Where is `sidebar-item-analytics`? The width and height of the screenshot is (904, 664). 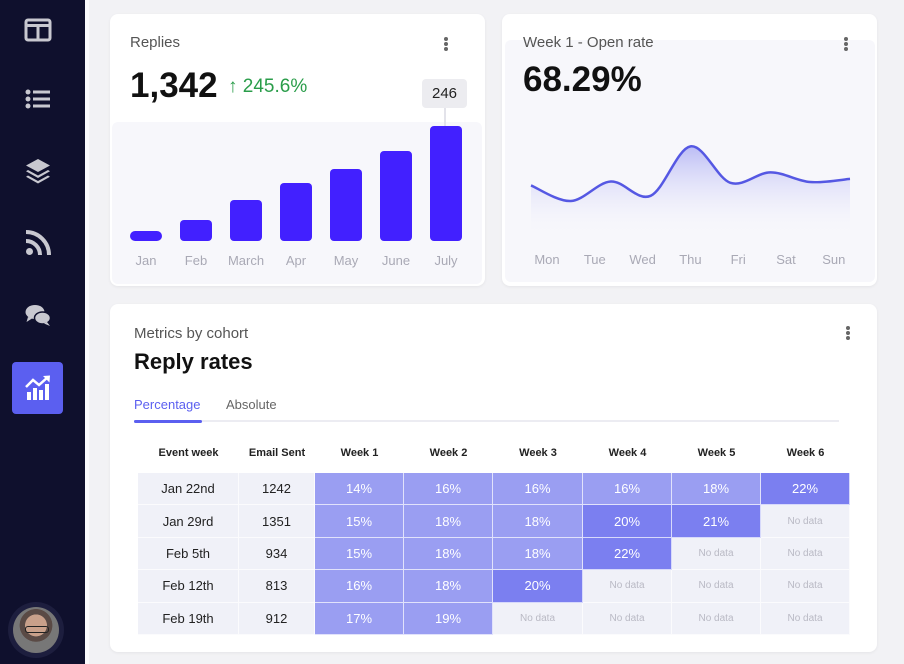
sidebar-item-analytics is located at coordinates (37, 388).